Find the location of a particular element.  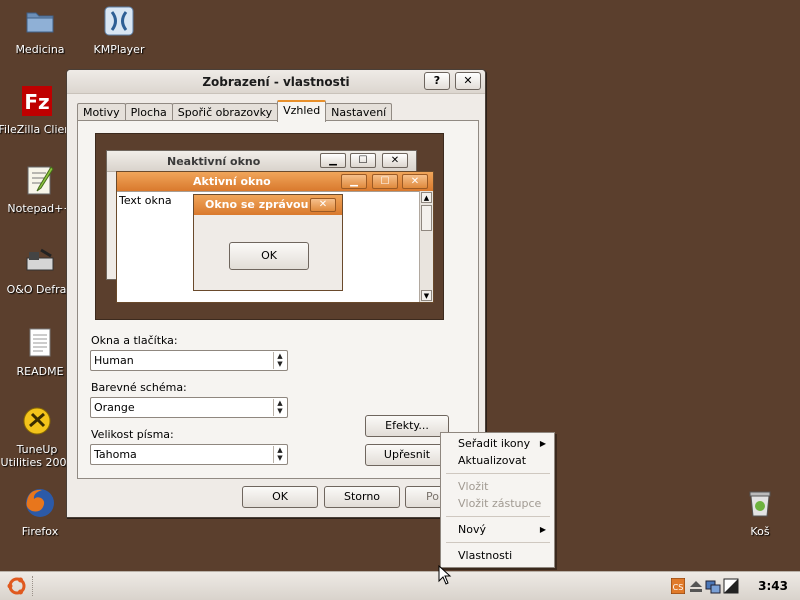

cs-keyboard-icon: CS is located at coordinates (678, 586).